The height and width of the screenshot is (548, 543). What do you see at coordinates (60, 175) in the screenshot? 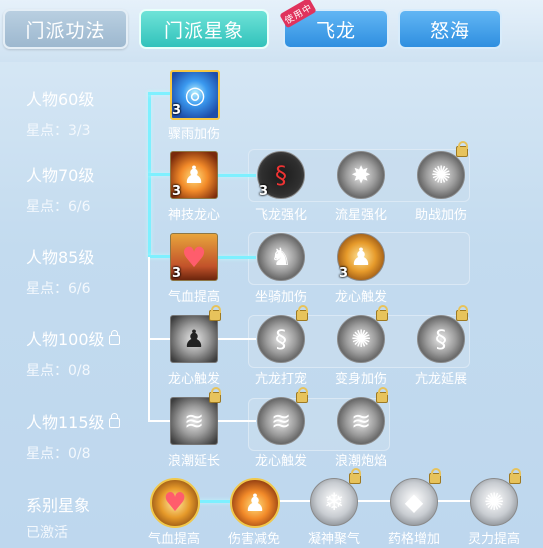
I see `level-title: 人物70级` at bounding box center [60, 175].